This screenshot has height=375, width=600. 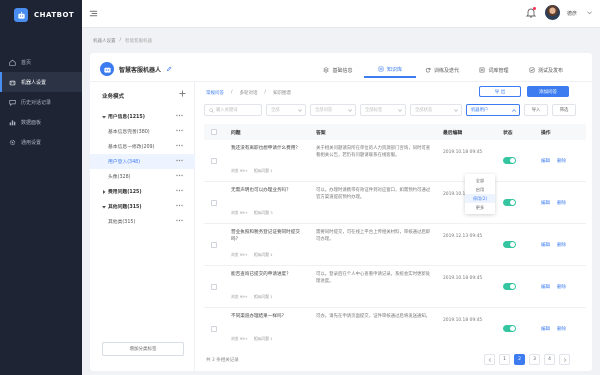 What do you see at coordinates (333, 110) in the screenshot?
I see `filter-select-2: 全部问答` at bounding box center [333, 110].